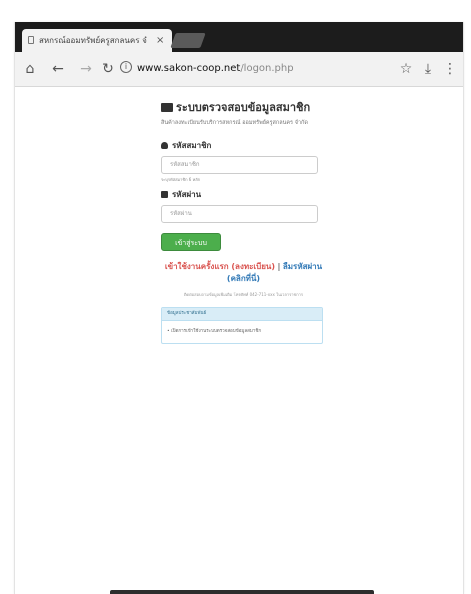  What do you see at coordinates (267, 68) in the screenshot?
I see `url-path: /logon.php` at bounding box center [267, 68].